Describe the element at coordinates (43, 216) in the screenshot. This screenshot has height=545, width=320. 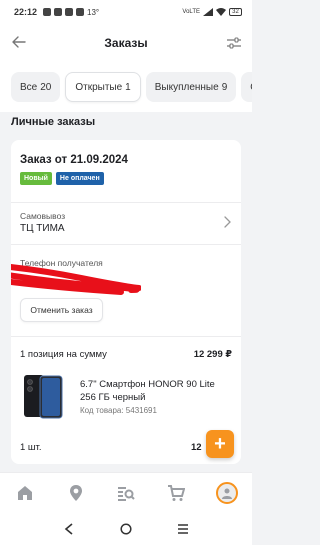
I see `pickup-label: Самовывоз` at that location.